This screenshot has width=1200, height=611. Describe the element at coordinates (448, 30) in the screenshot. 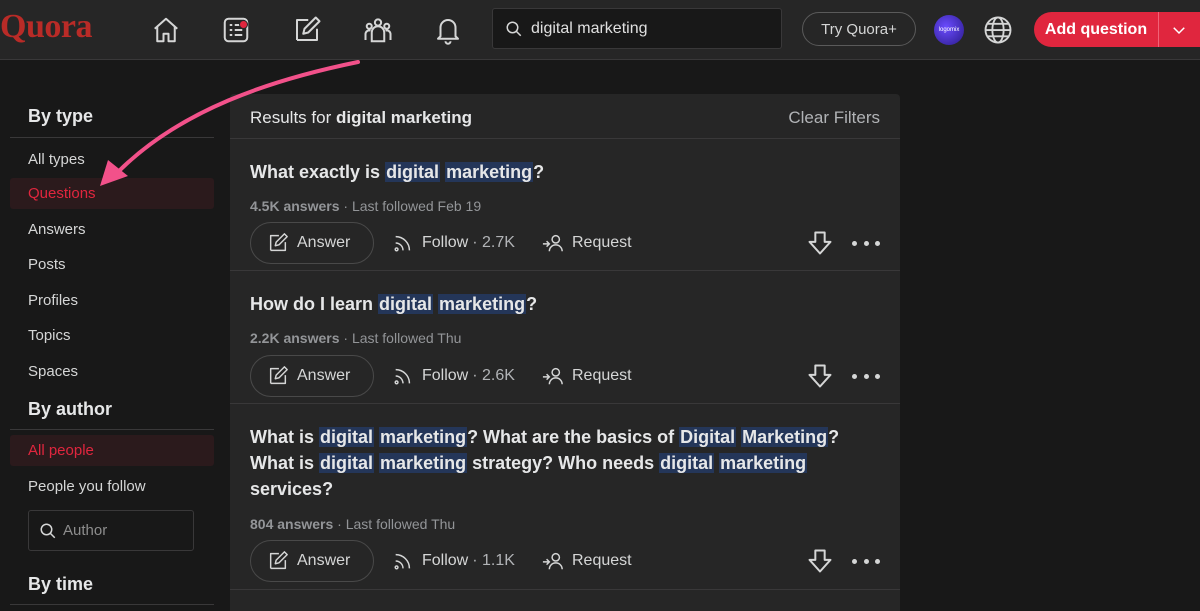

I see `bell-icon` at that location.